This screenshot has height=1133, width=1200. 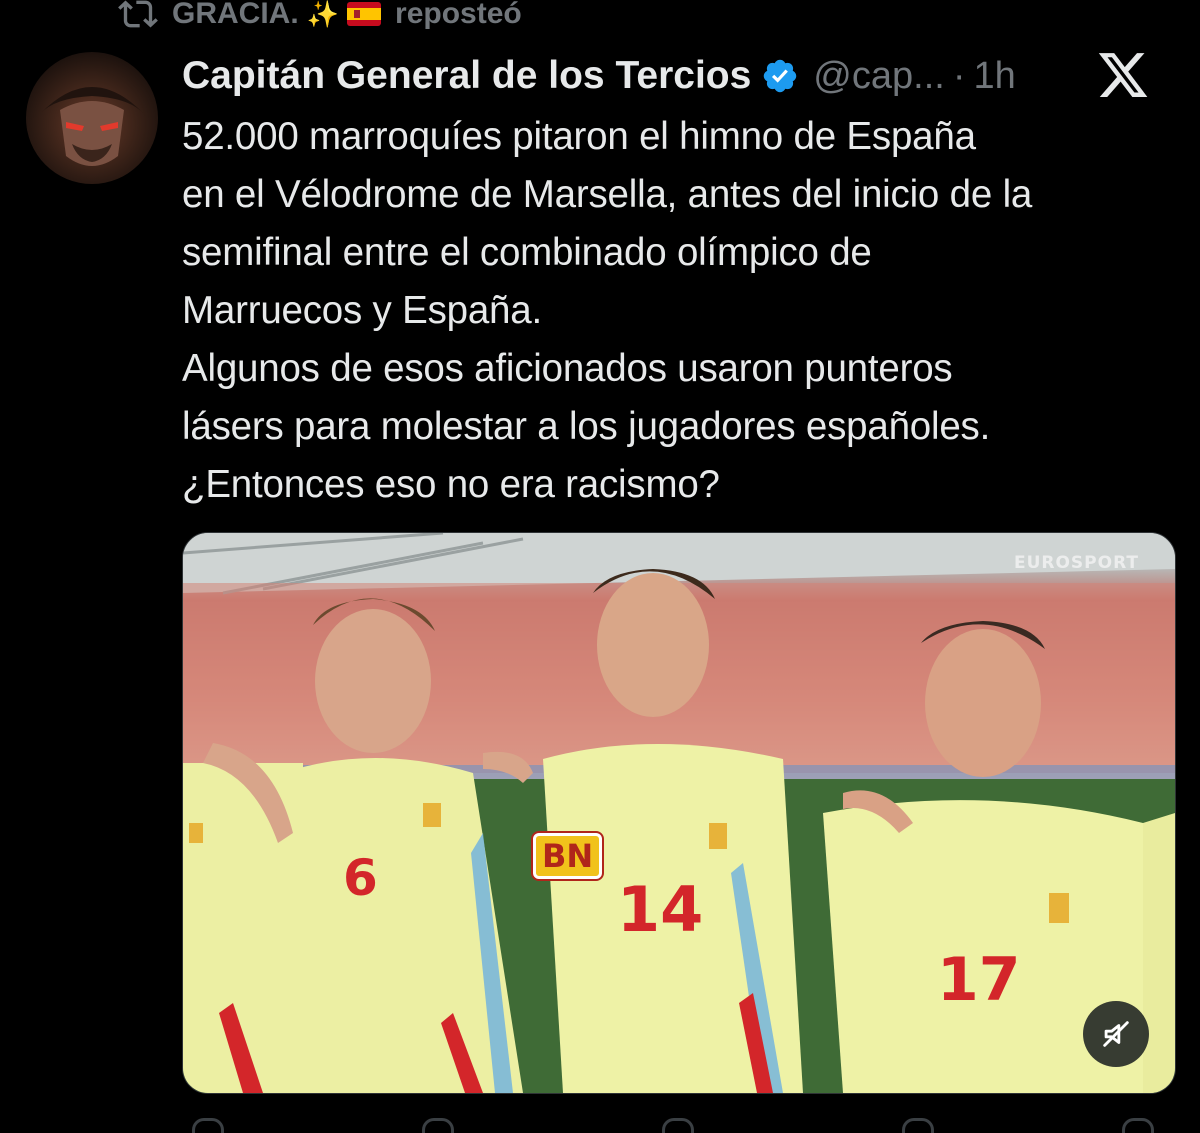 I want to click on tweet-text-line: Marruecos y España., so click(x=362, y=310).